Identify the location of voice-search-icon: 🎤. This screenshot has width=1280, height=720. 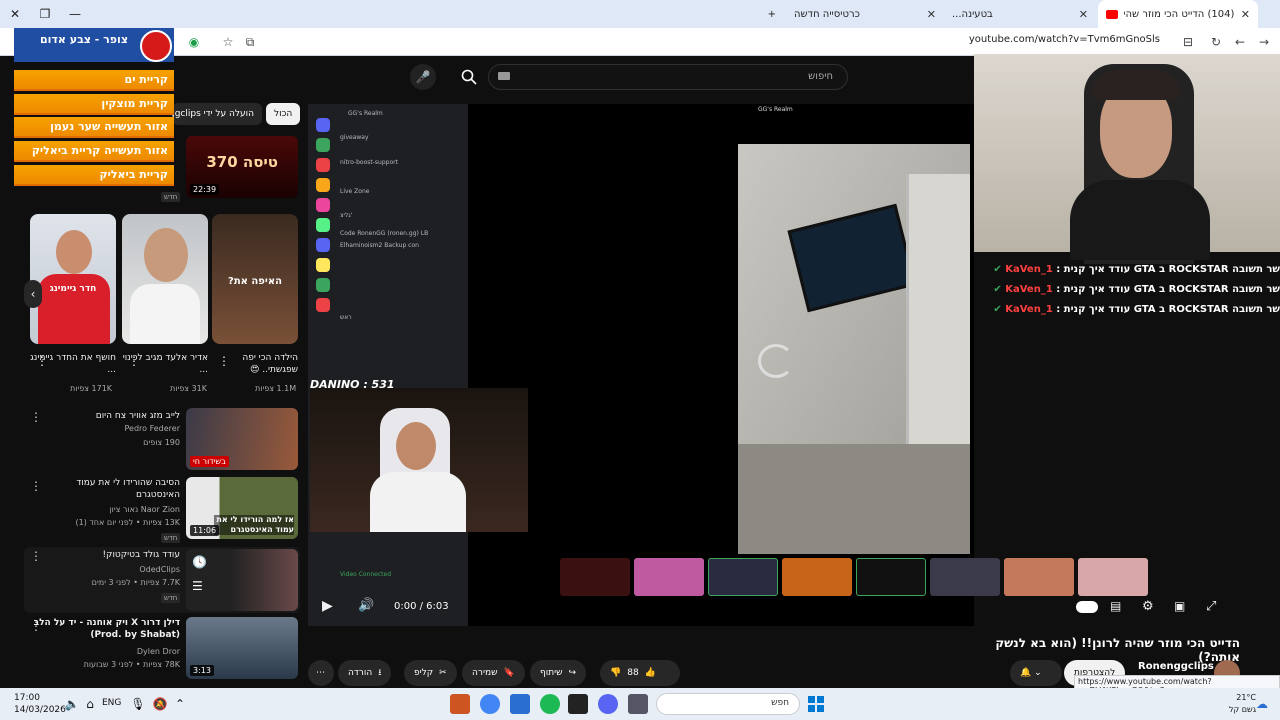
(423, 77).